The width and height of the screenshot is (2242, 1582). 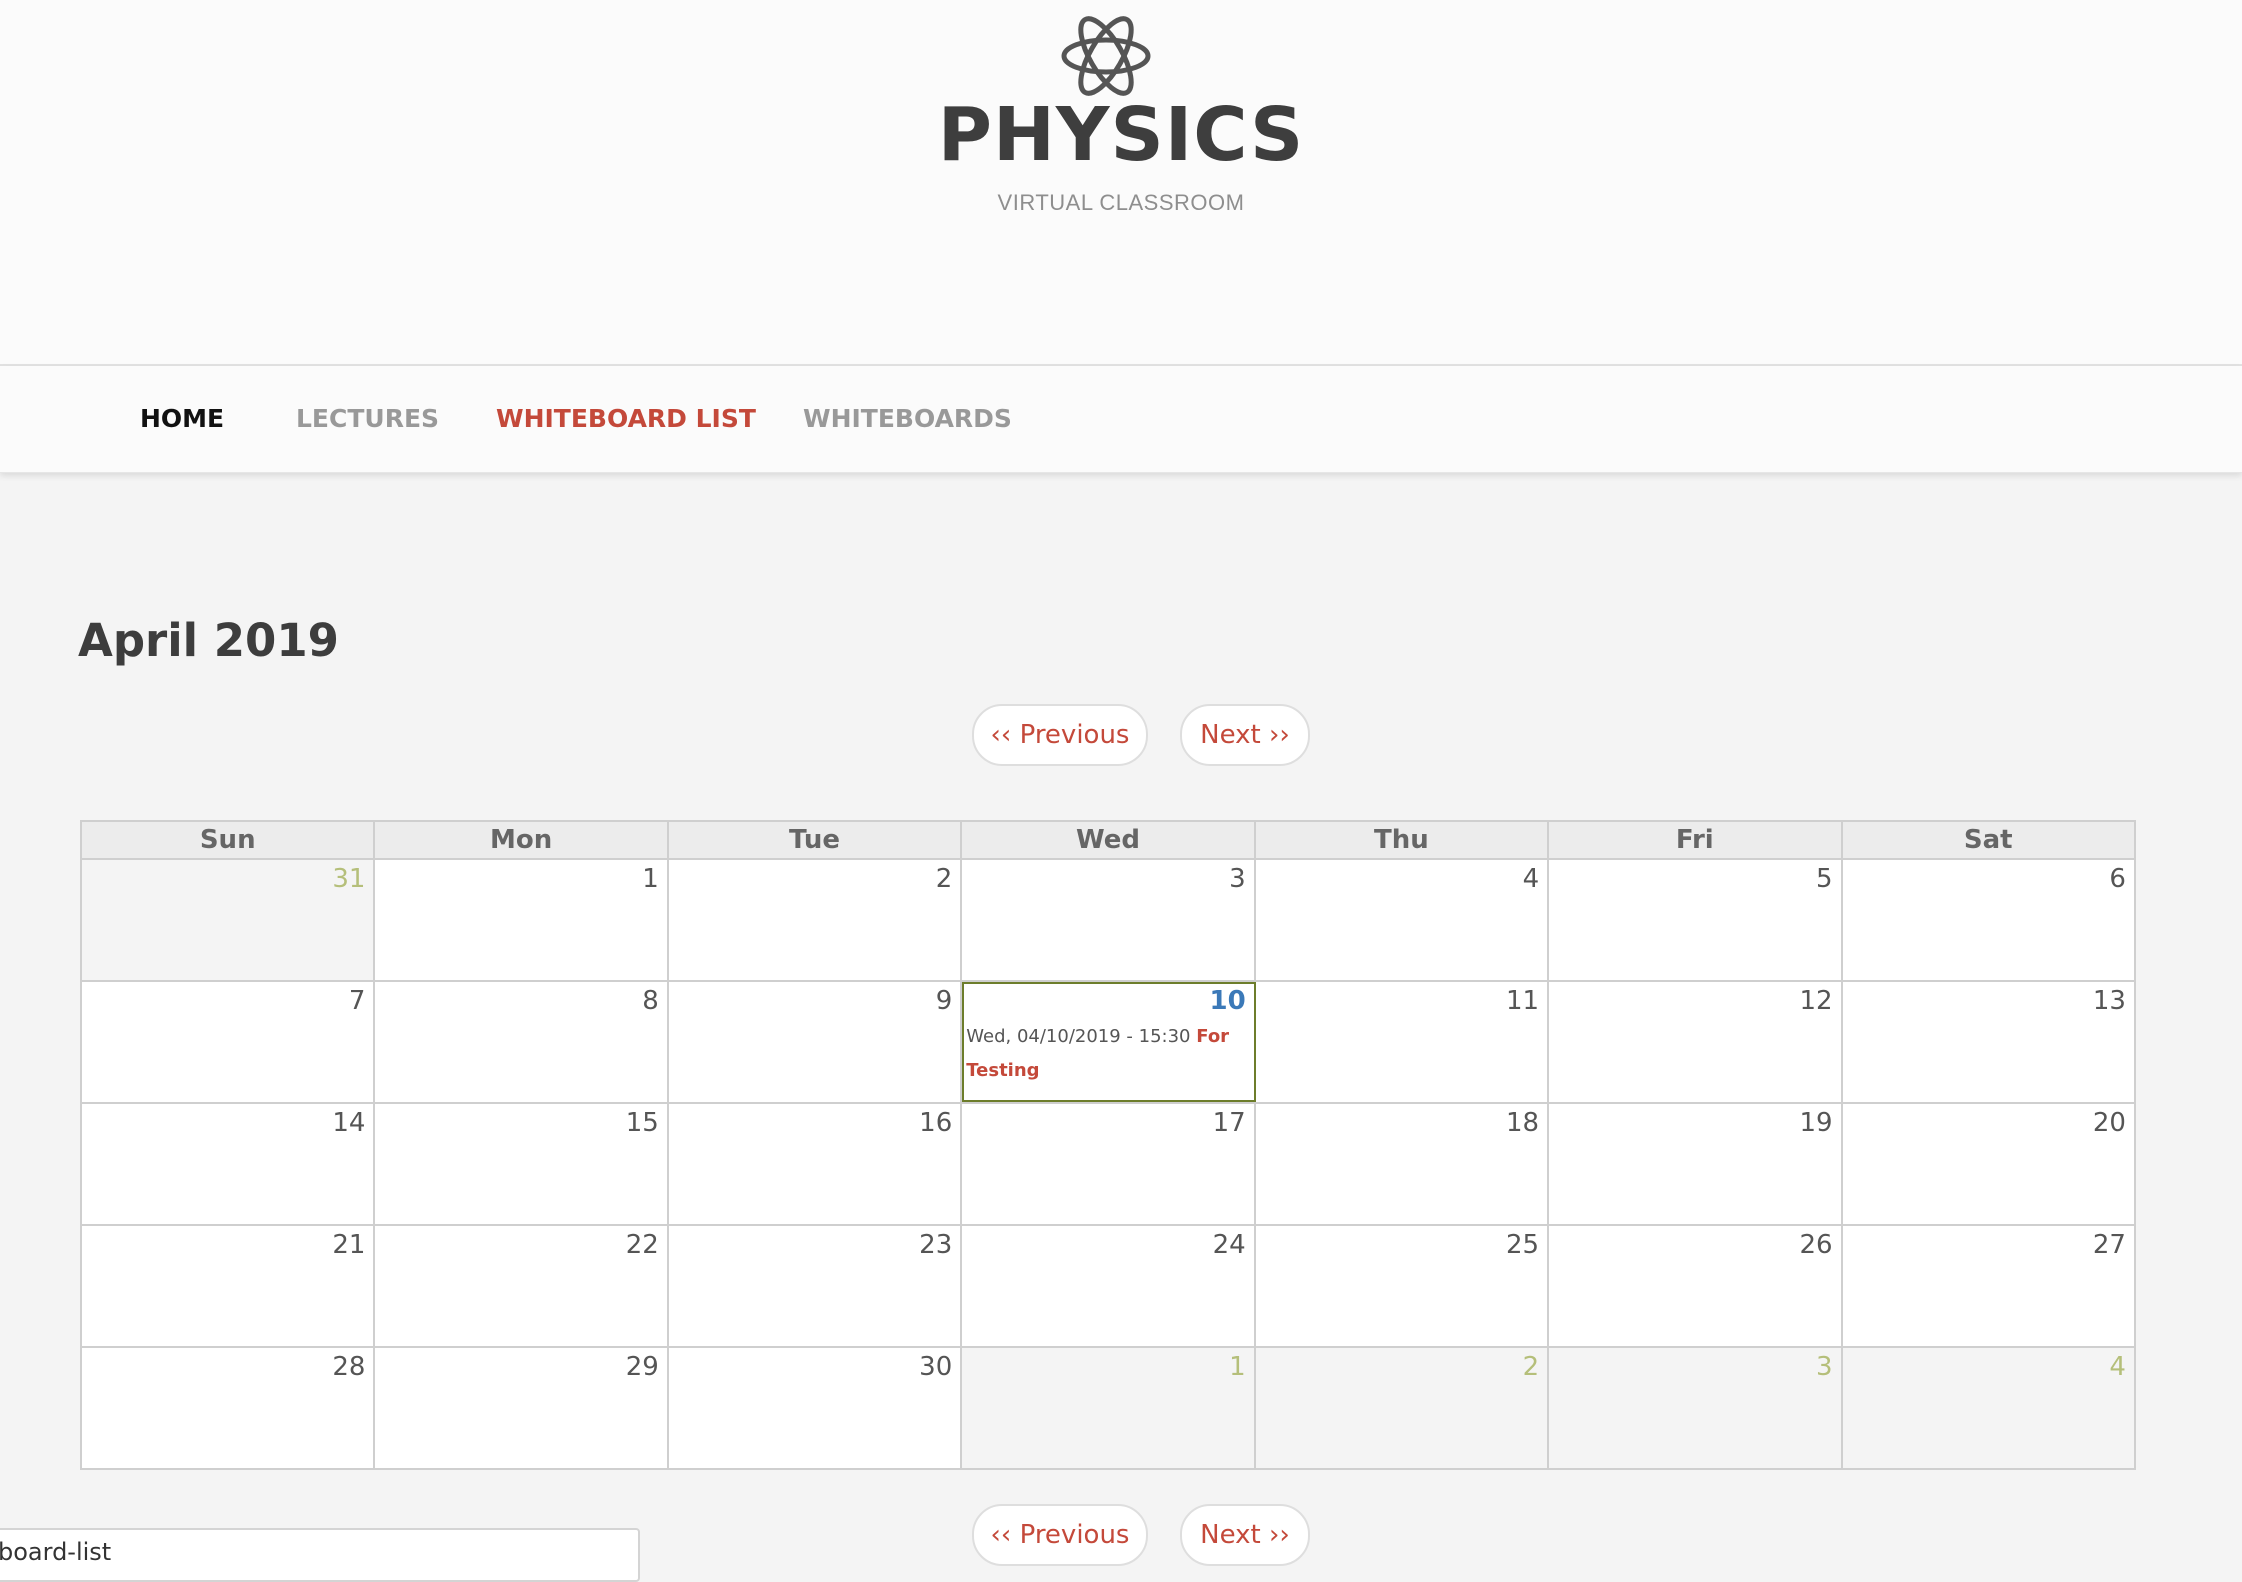 I want to click on previous-month-button: ‹‹ Previous, so click(x=1060, y=735).